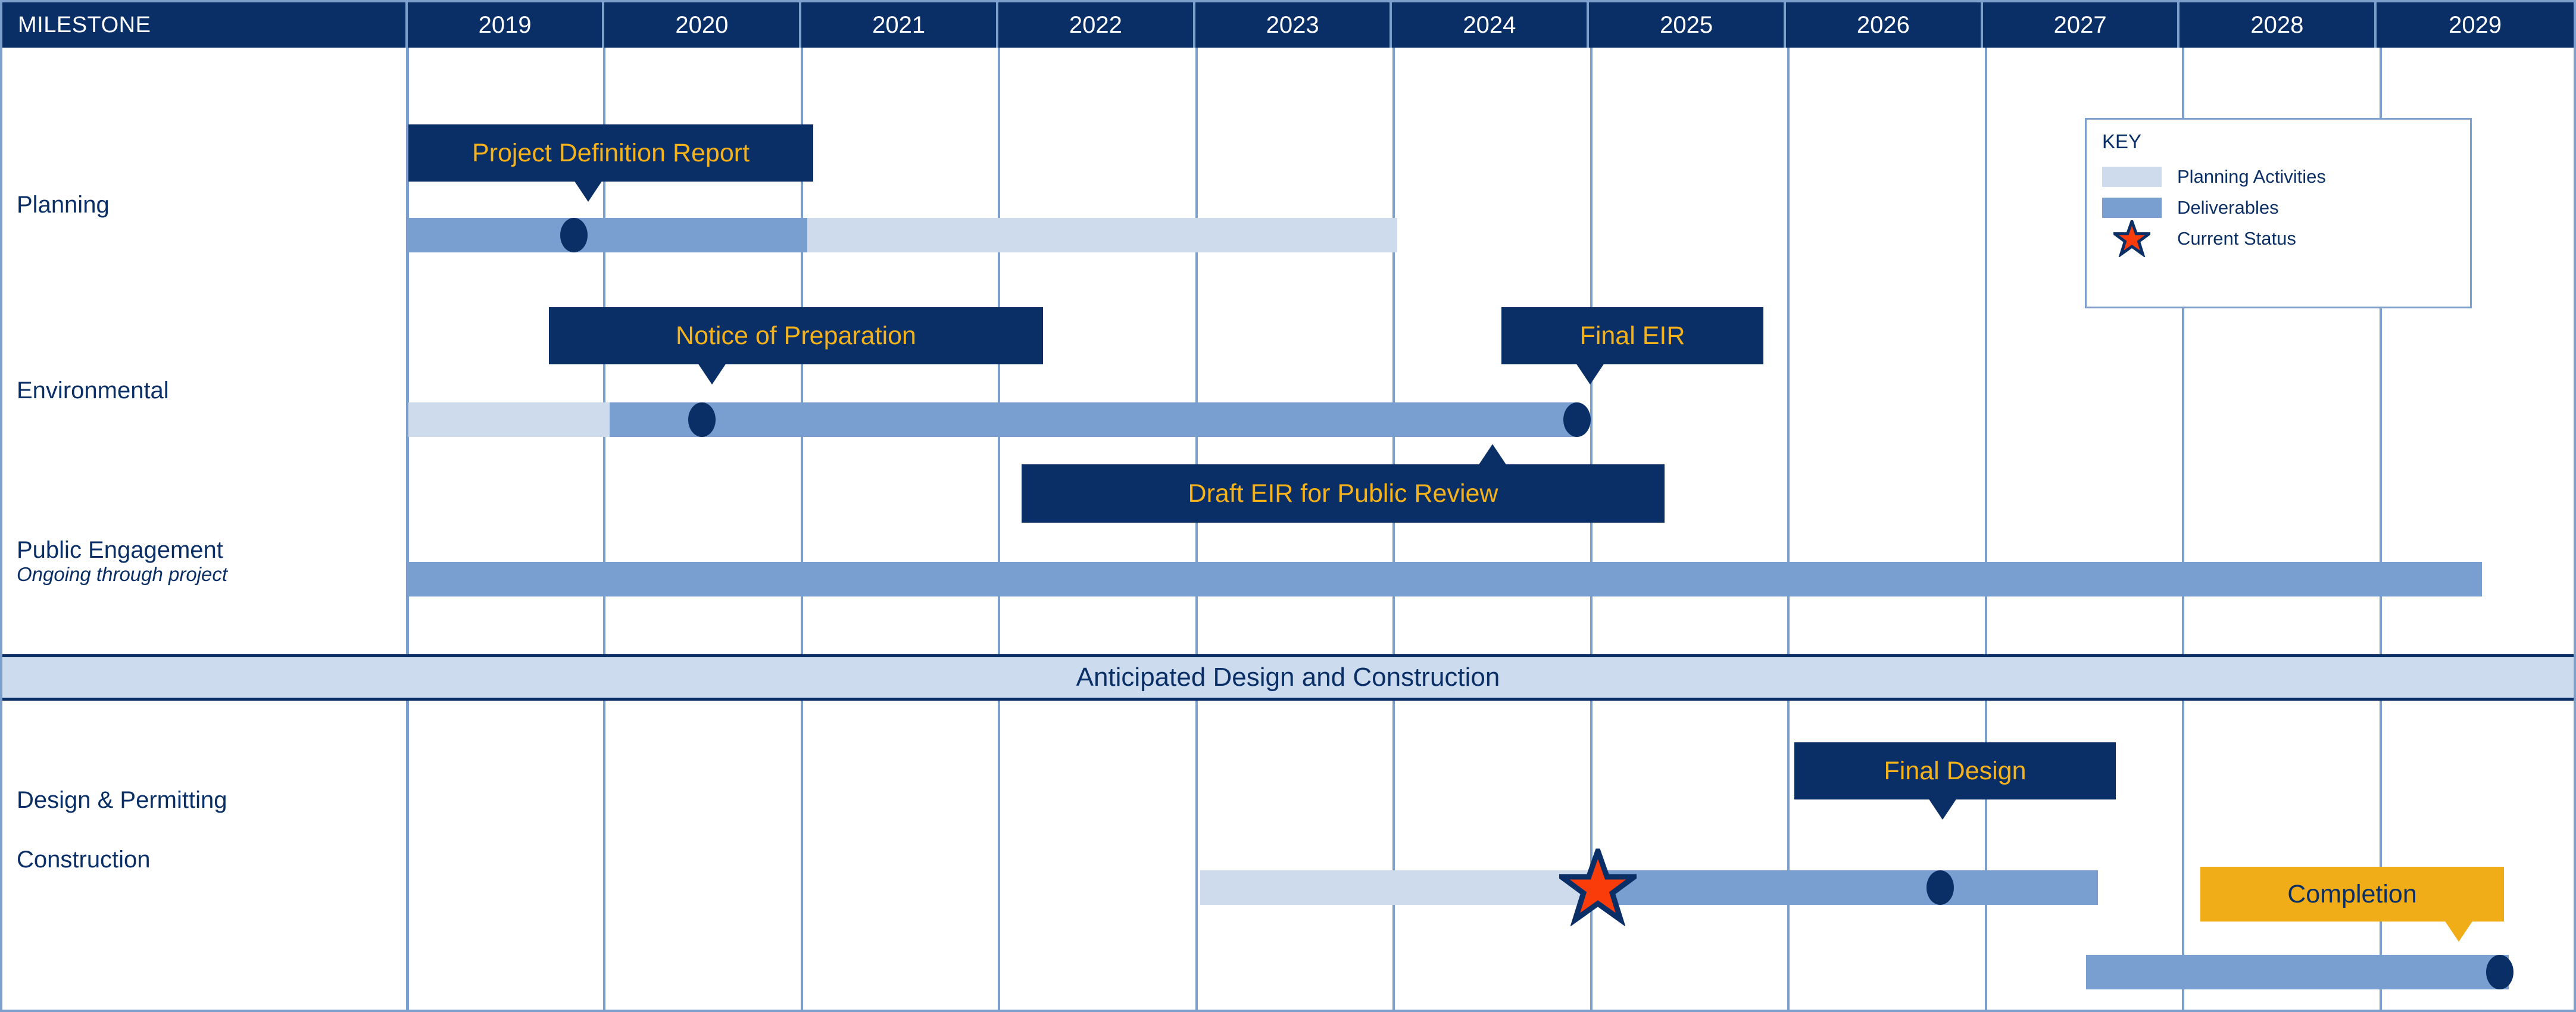 Image resolution: width=2576 pixels, height=1012 pixels. I want to click on milestone-column-header: MILESTONE, so click(205, 25).